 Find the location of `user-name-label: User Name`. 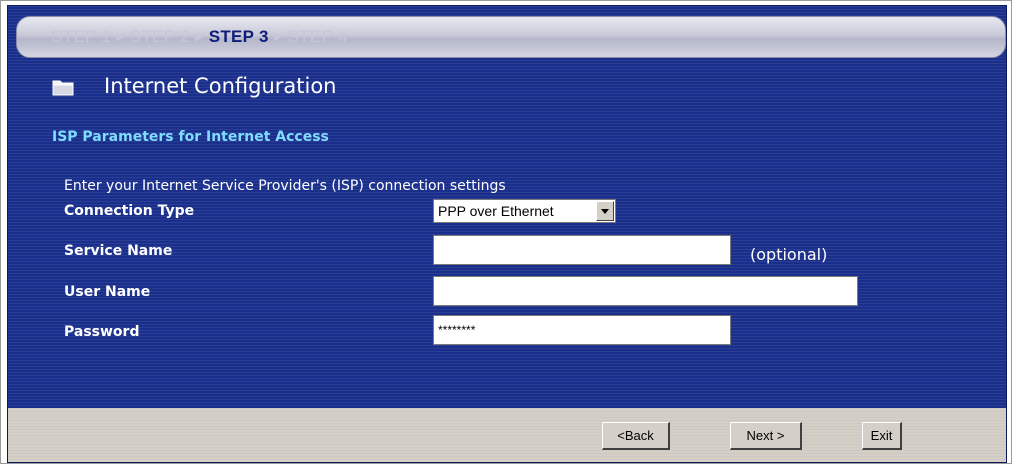

user-name-label: User Name is located at coordinates (107, 292).